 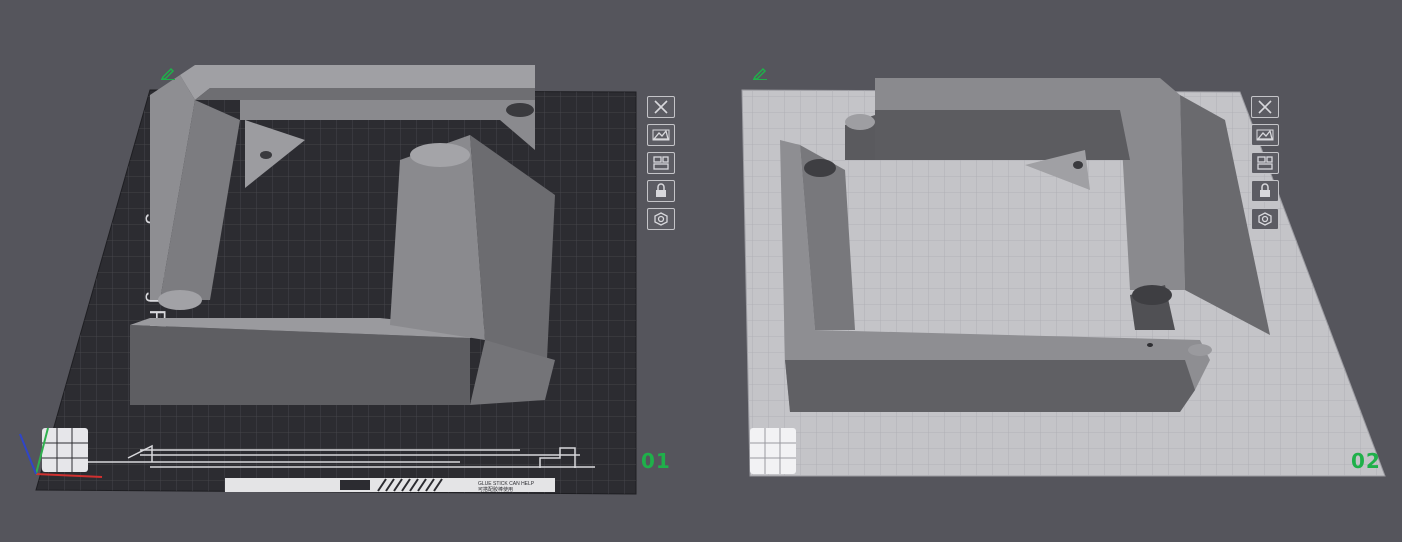 What do you see at coordinates (1366, 461) in the screenshot?
I see `plate-number-02: 02` at bounding box center [1366, 461].